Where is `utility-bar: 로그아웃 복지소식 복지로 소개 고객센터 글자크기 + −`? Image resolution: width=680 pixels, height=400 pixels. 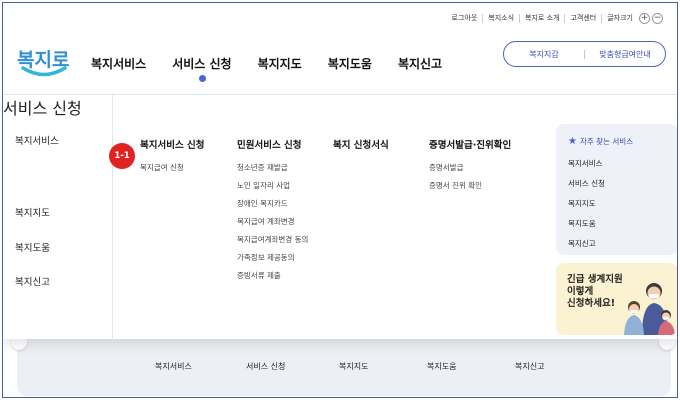
utility-bar: 로그아웃 복지소식 복지로 소개 고객센터 글자크기 + − is located at coordinates (555, 18).